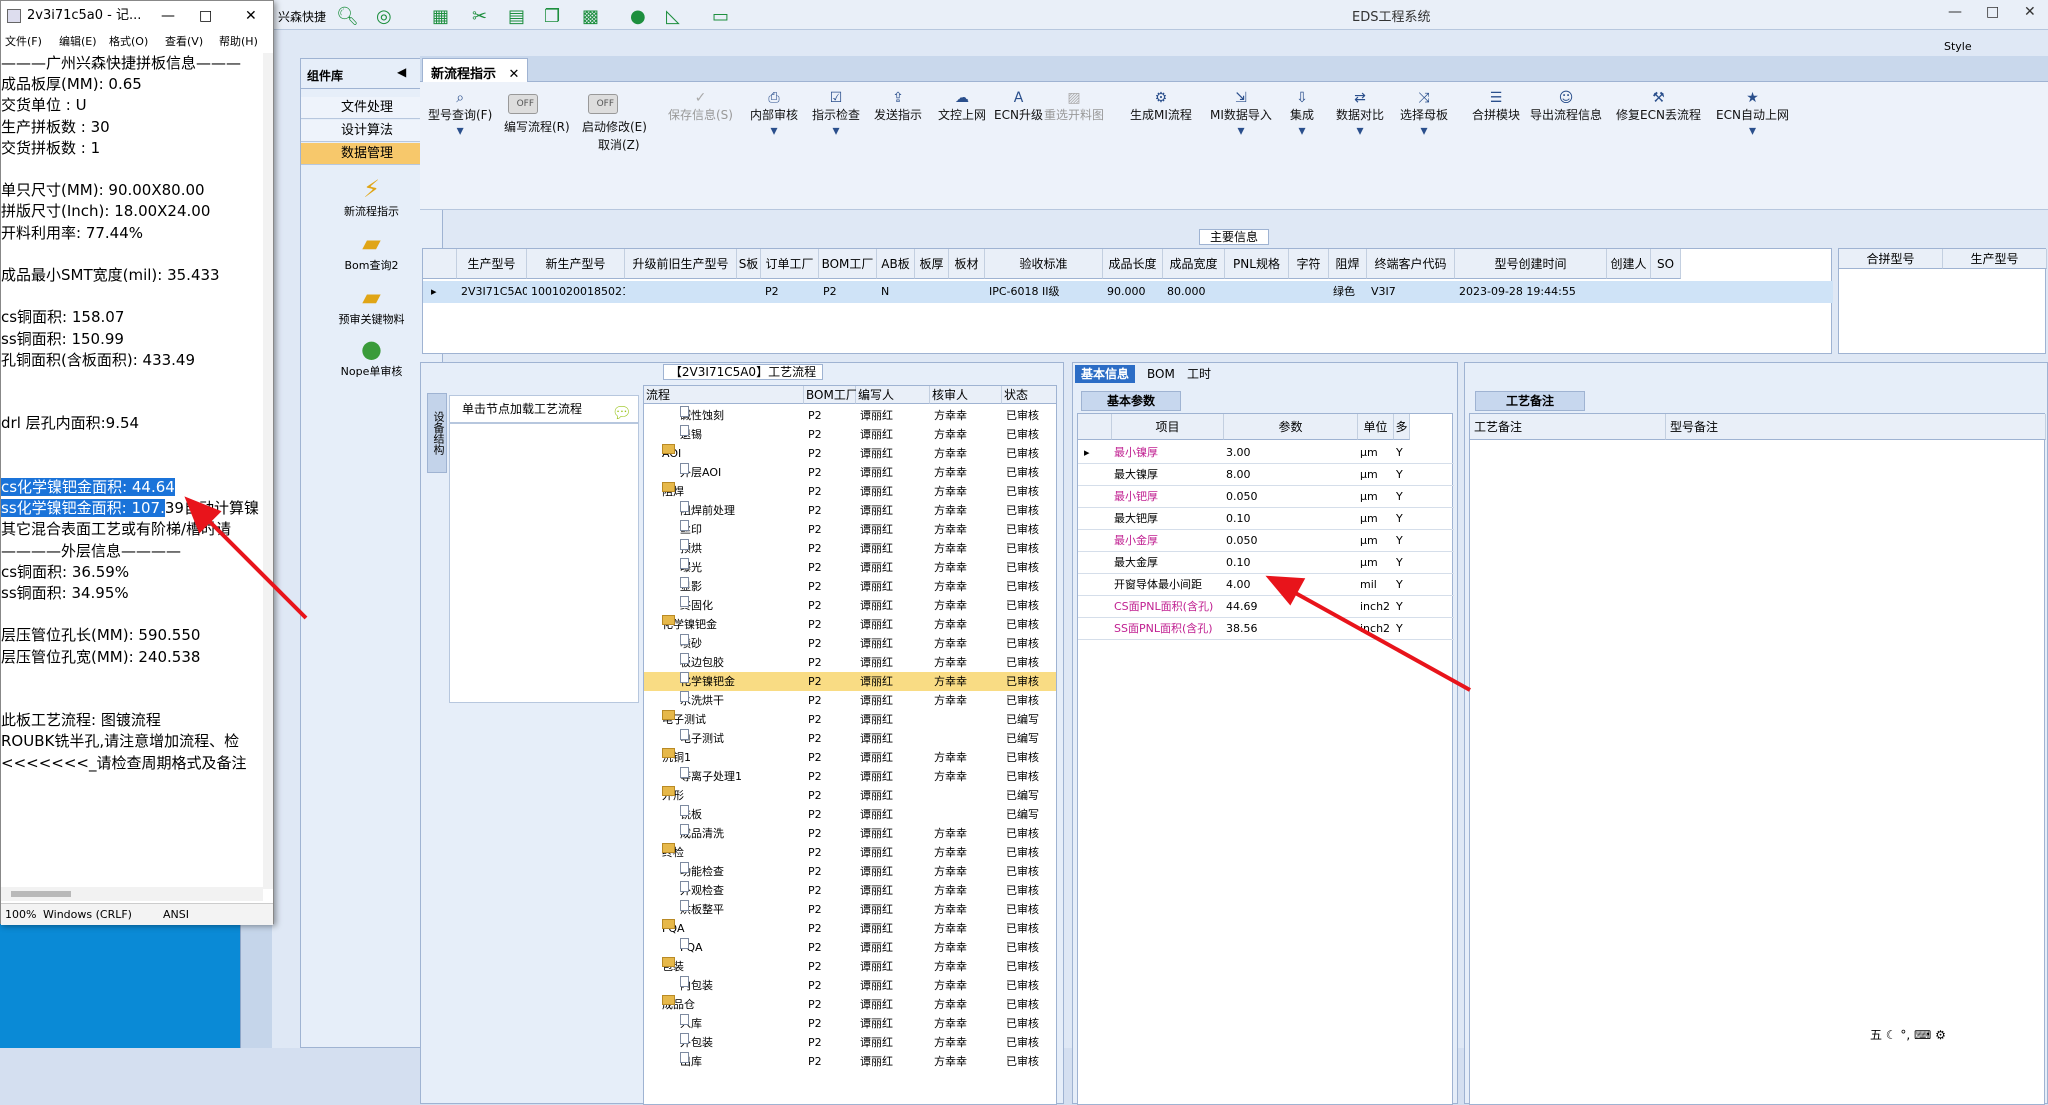 The width and height of the screenshot is (2048, 1105). Describe the element at coordinates (850, 947) in the screenshot. I see `tree-leaf-row: FQA P2 谭丽红 方幸幸 已审核` at that location.